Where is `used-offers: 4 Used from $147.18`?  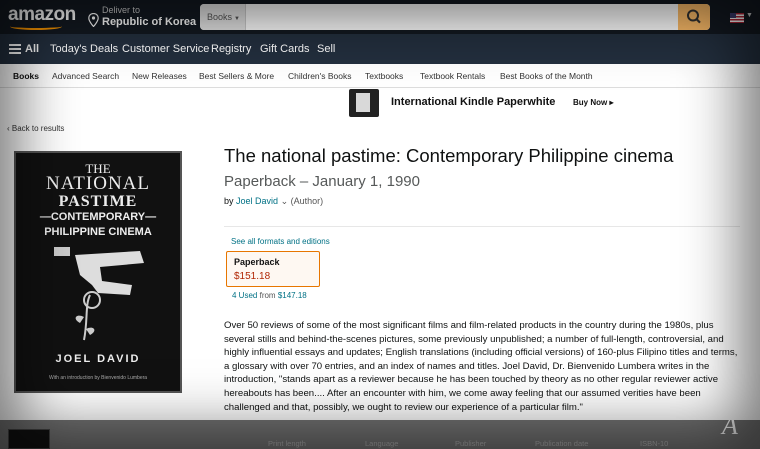 used-offers: 4 Used from $147.18 is located at coordinates (269, 295).